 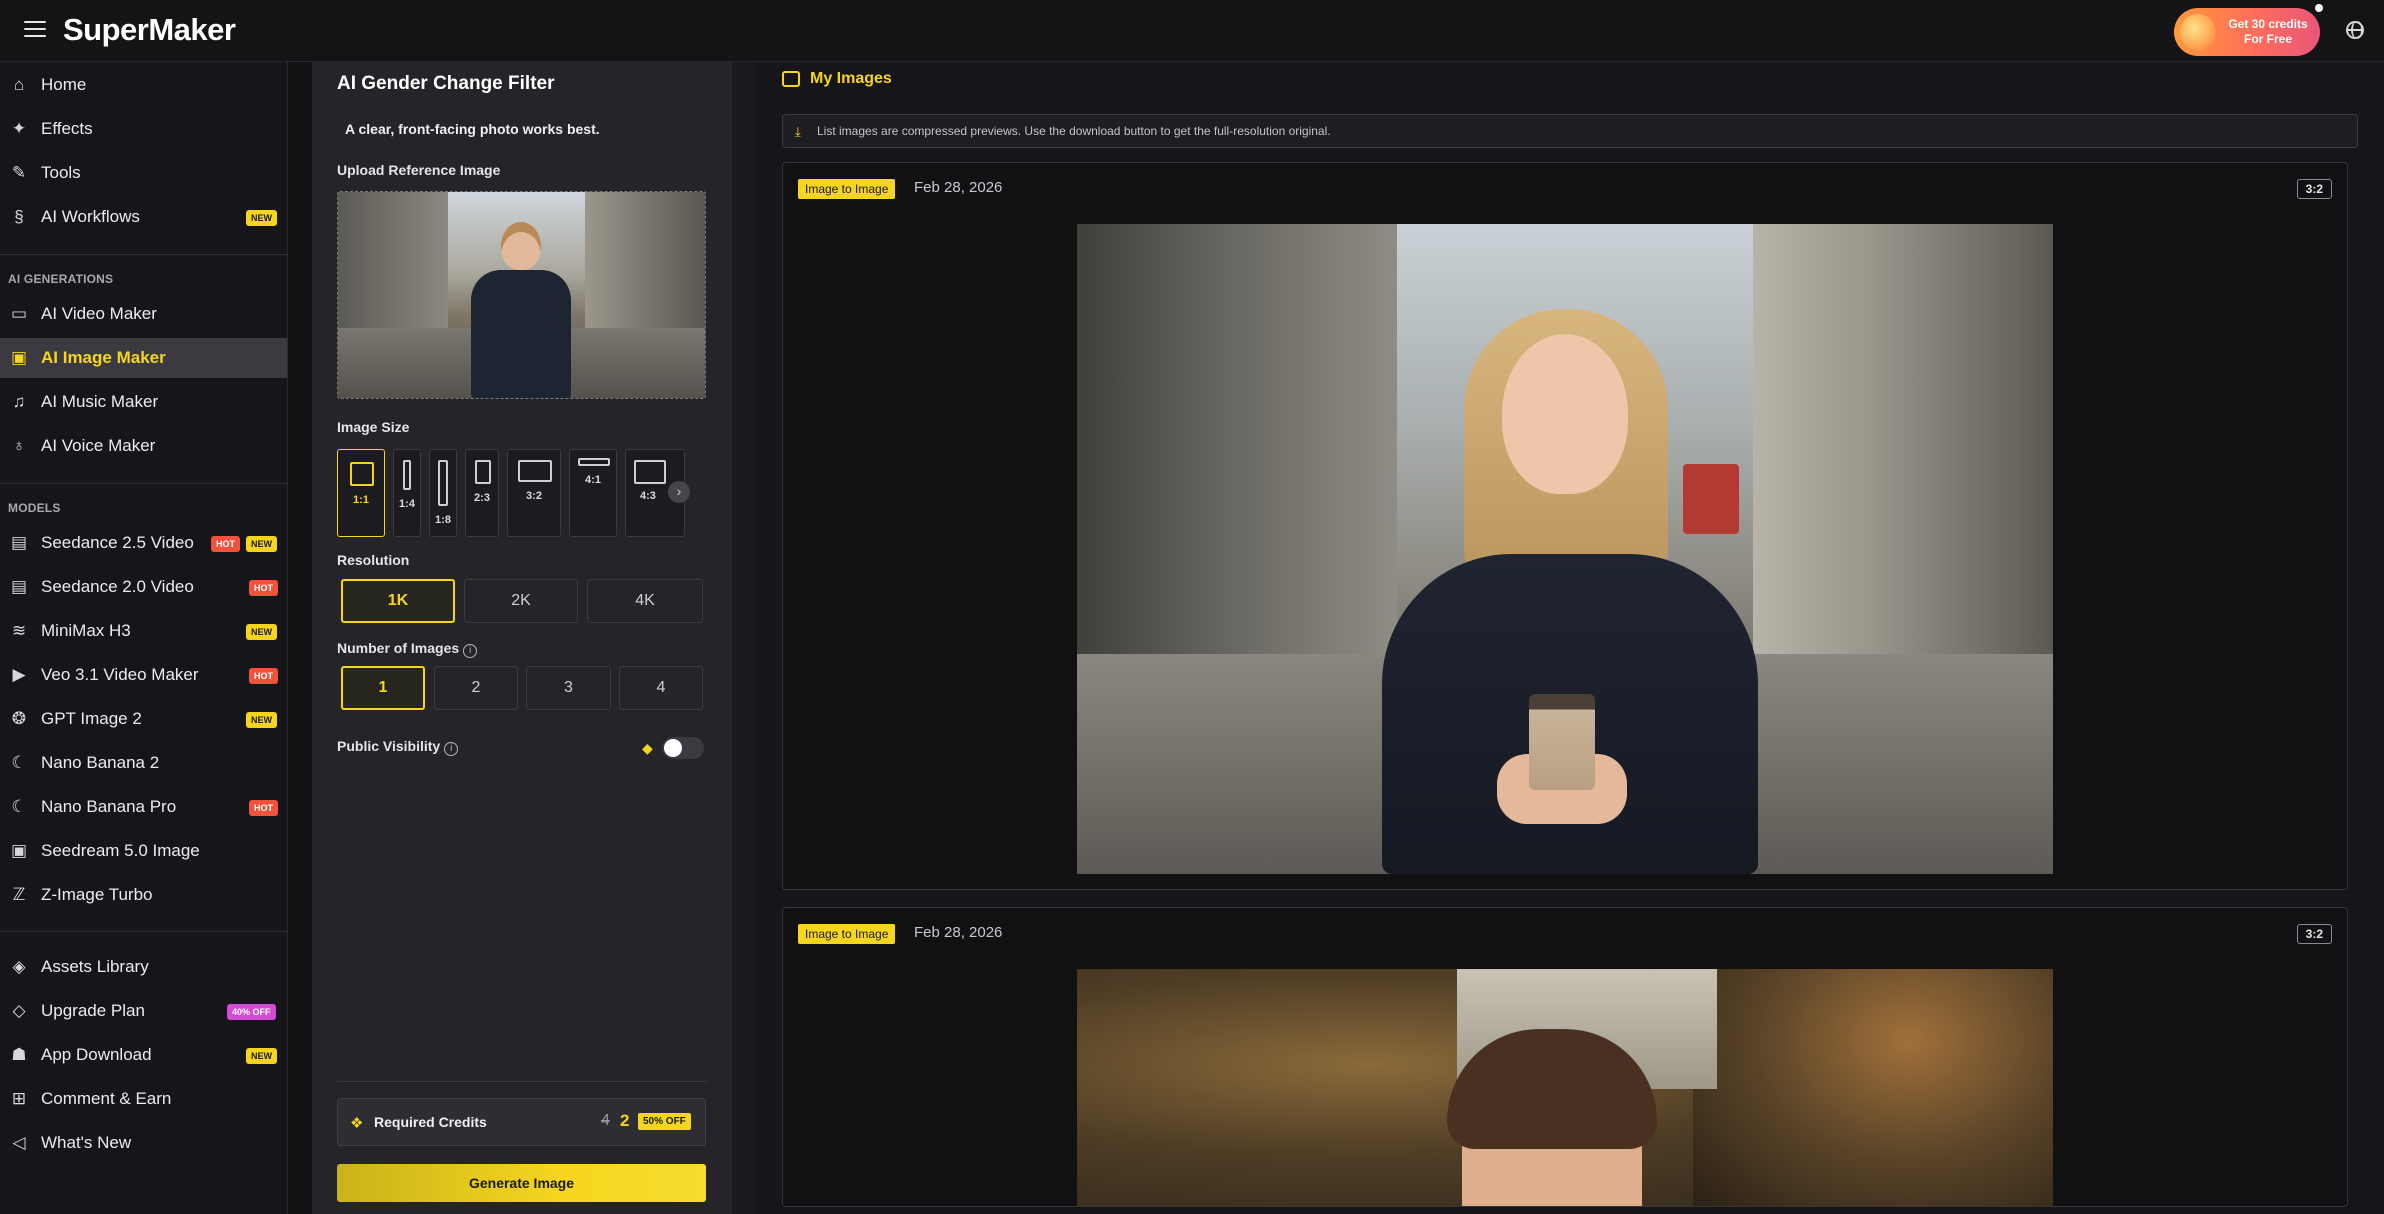 What do you see at coordinates (361, 493) in the screenshot?
I see `size-option-1-1: 1:1` at bounding box center [361, 493].